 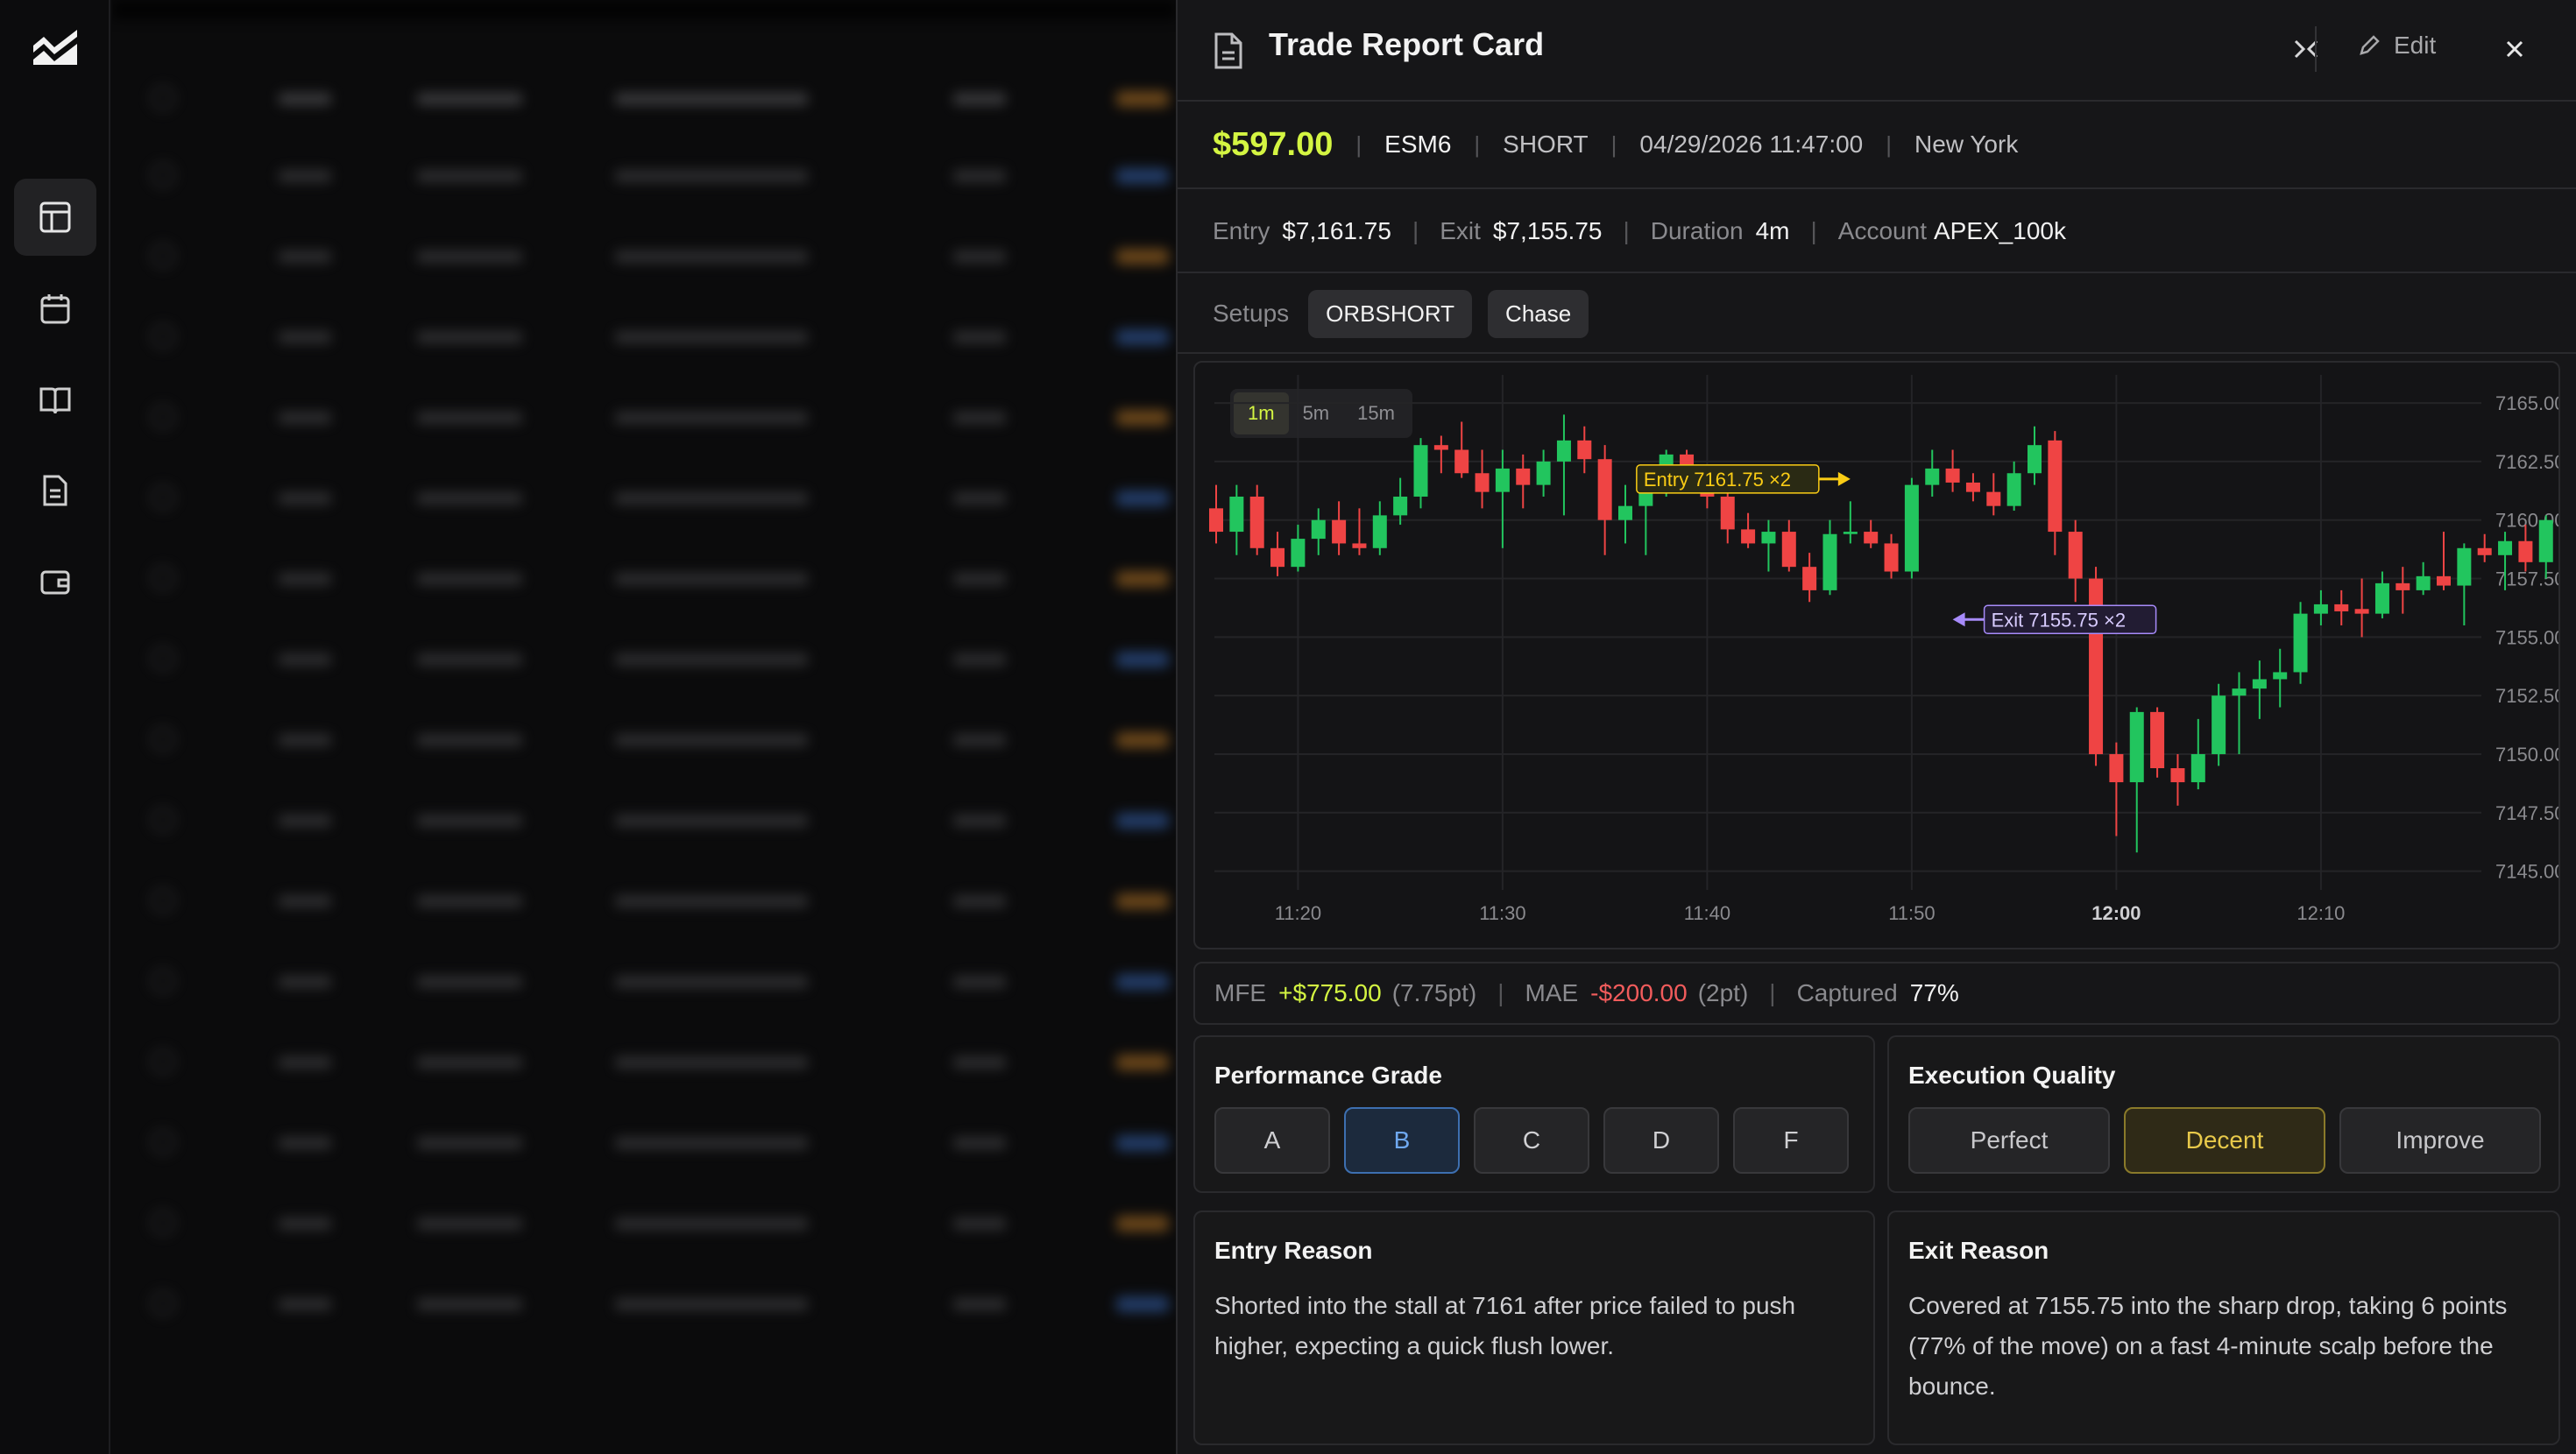 I want to click on nav-reports-button, so click(x=55, y=490).